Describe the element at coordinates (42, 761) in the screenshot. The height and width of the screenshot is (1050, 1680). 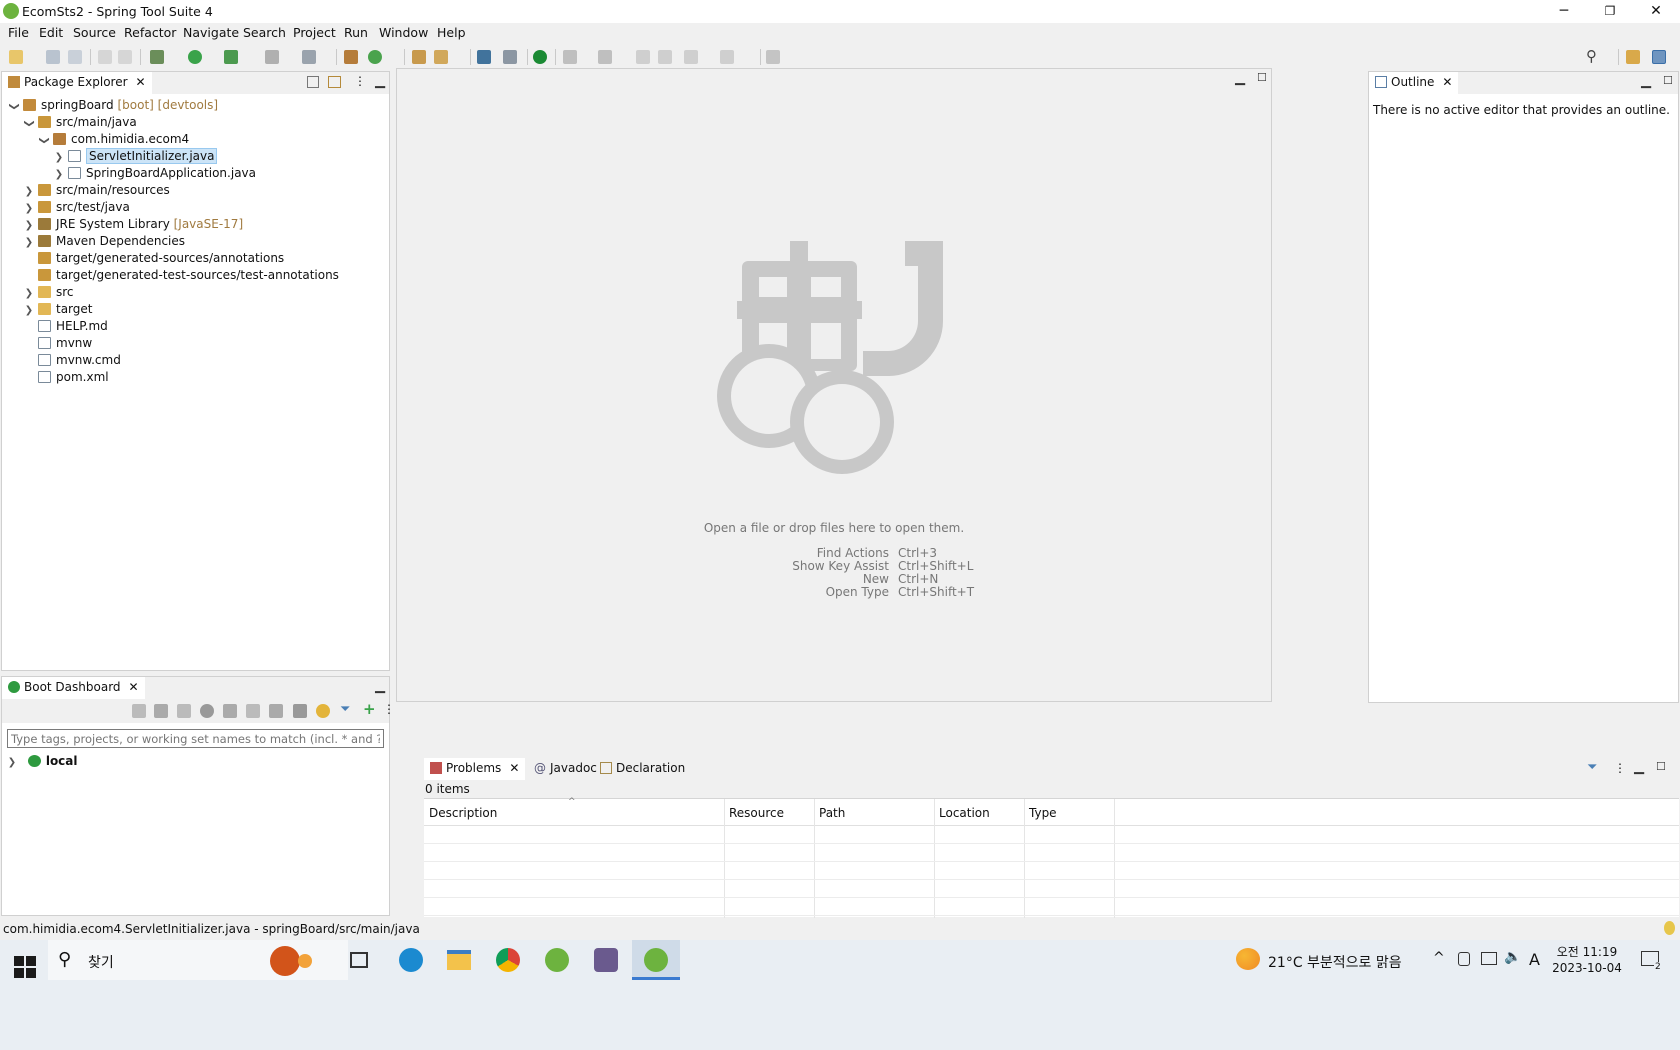
I see `local-target-row: ❯ local` at that location.